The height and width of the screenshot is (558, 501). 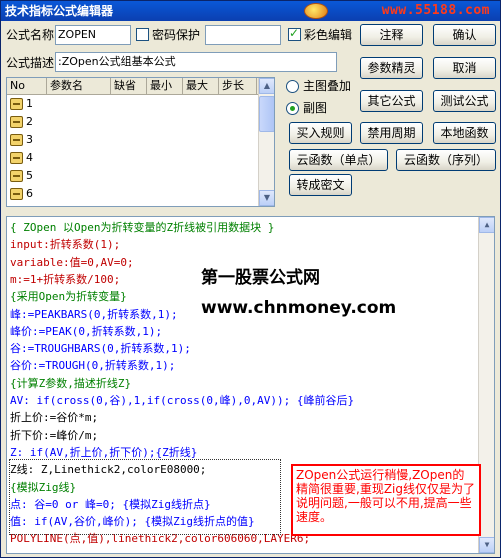 I want to click on col-min-header: 最小, so click(x=165, y=86).